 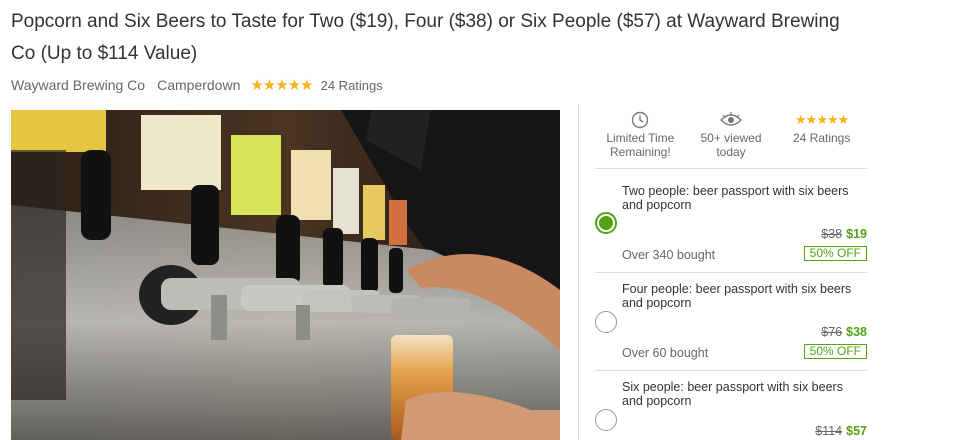 I want to click on viewed-badge: 50+ viewed today, so click(x=731, y=136).